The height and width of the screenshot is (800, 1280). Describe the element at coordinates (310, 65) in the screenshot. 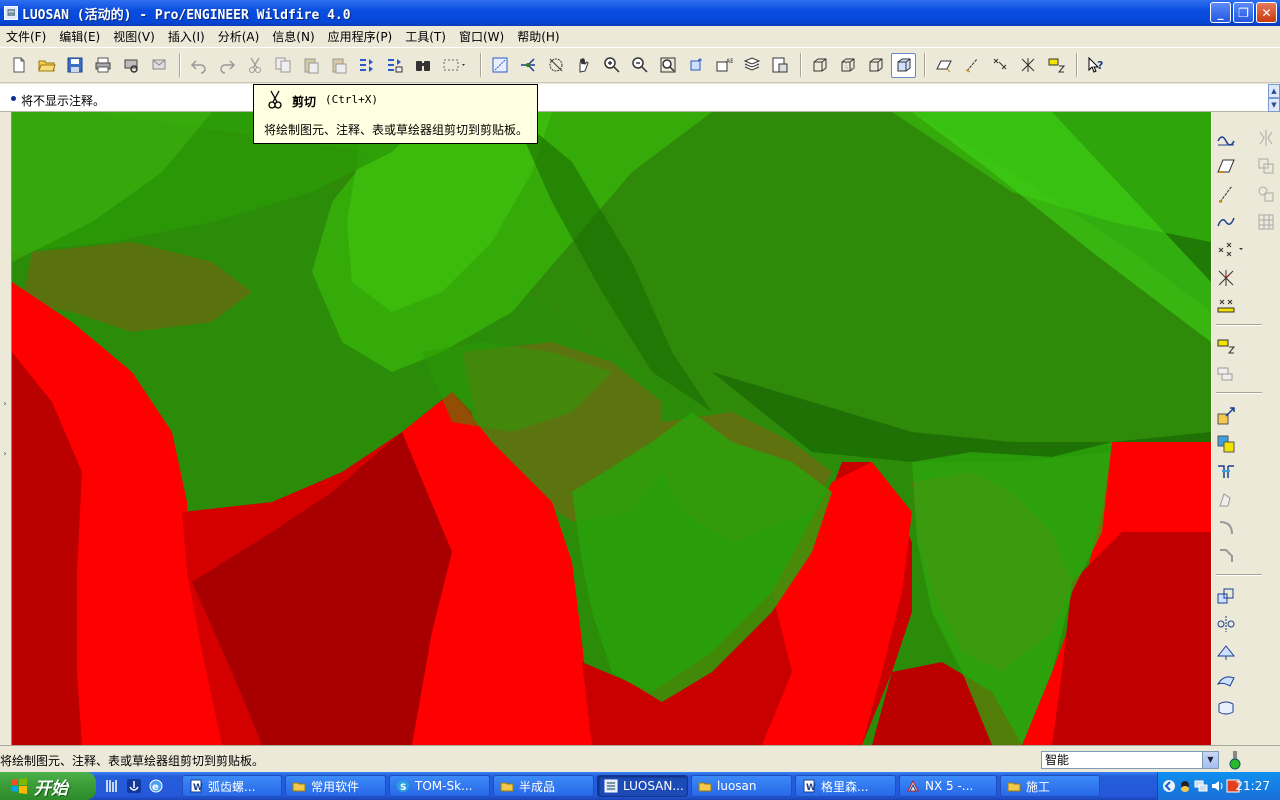

I see `paste-icon` at that location.